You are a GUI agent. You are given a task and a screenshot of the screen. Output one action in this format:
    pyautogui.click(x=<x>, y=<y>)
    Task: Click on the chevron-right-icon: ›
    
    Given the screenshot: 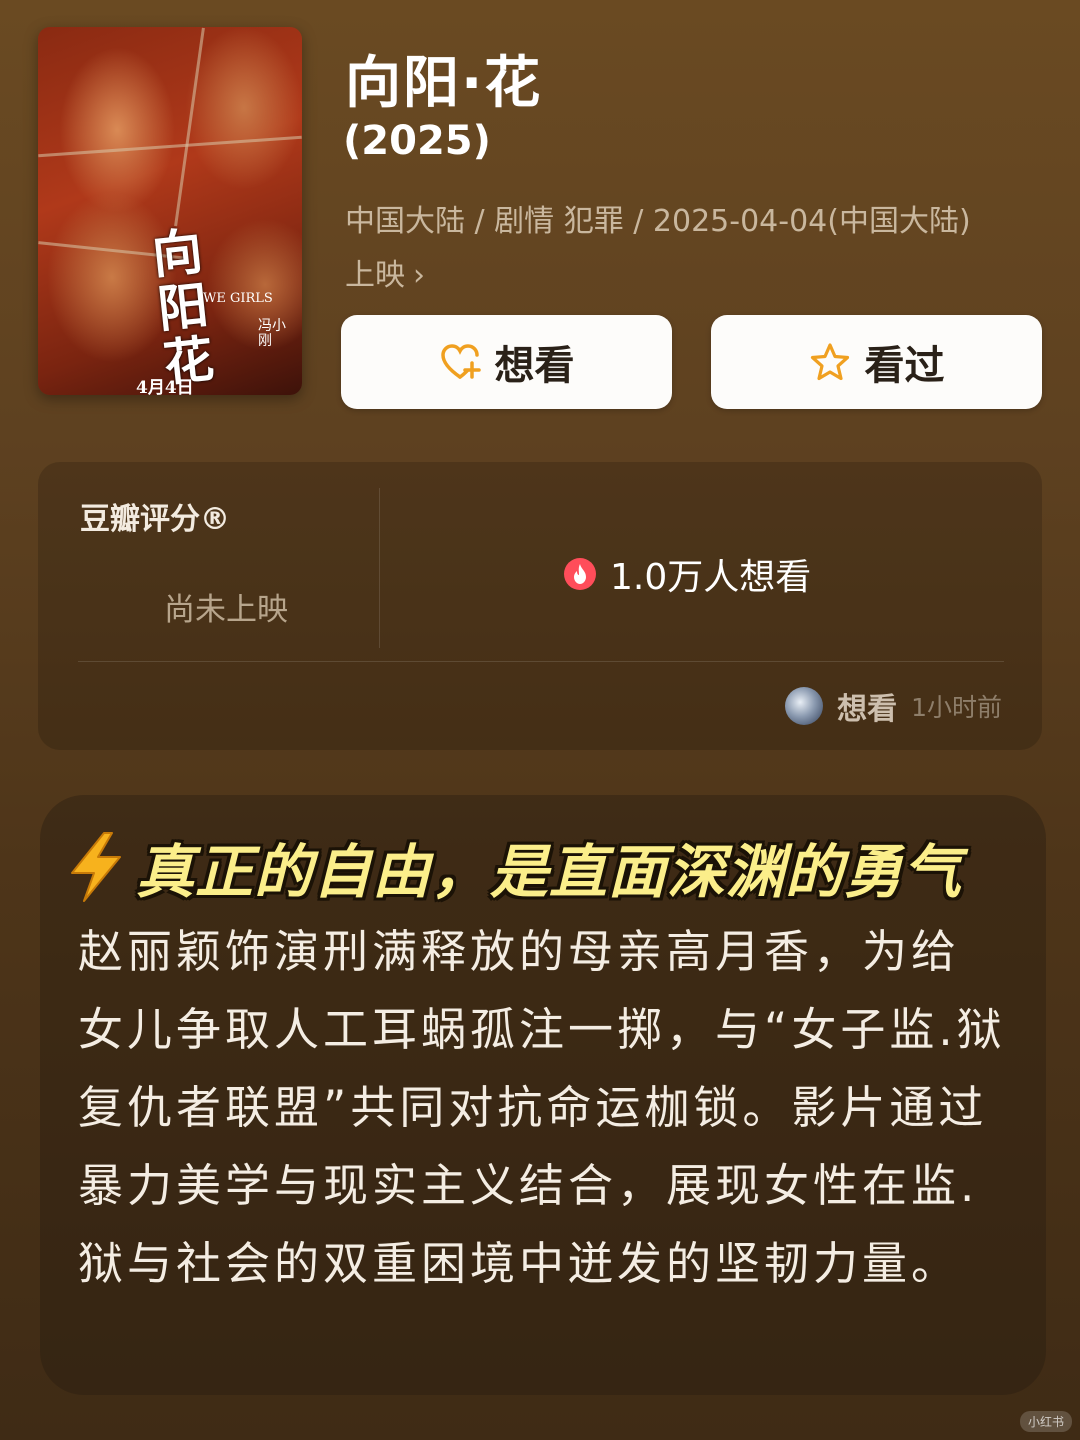 What is the action you would take?
    pyautogui.click(x=419, y=275)
    